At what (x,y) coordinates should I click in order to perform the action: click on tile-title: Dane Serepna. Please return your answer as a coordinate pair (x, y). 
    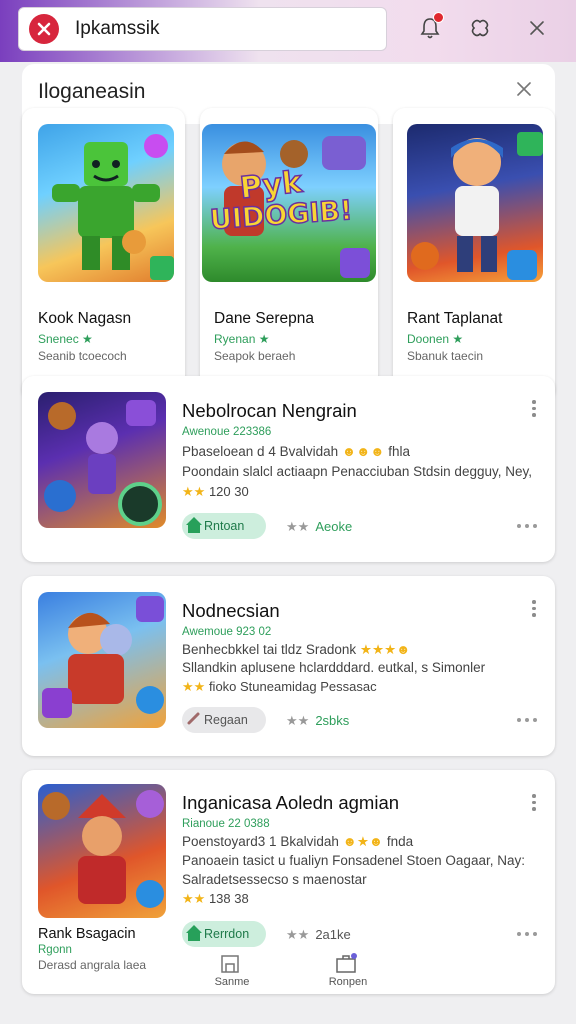
    Looking at the image, I should click on (264, 318).